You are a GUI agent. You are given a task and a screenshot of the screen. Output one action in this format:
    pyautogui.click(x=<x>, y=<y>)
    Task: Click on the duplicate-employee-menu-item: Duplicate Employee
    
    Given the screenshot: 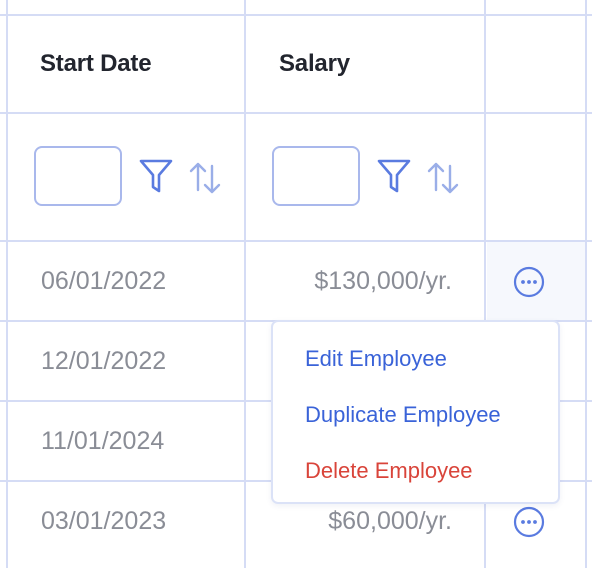 What is the action you would take?
    pyautogui.click(x=403, y=415)
    